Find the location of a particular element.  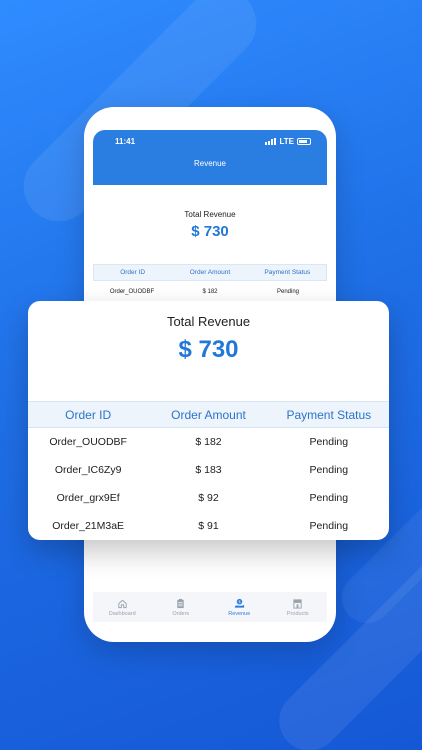

table-row: Order_IC6Zy9 $ 183 Pending is located at coordinates (208, 470).